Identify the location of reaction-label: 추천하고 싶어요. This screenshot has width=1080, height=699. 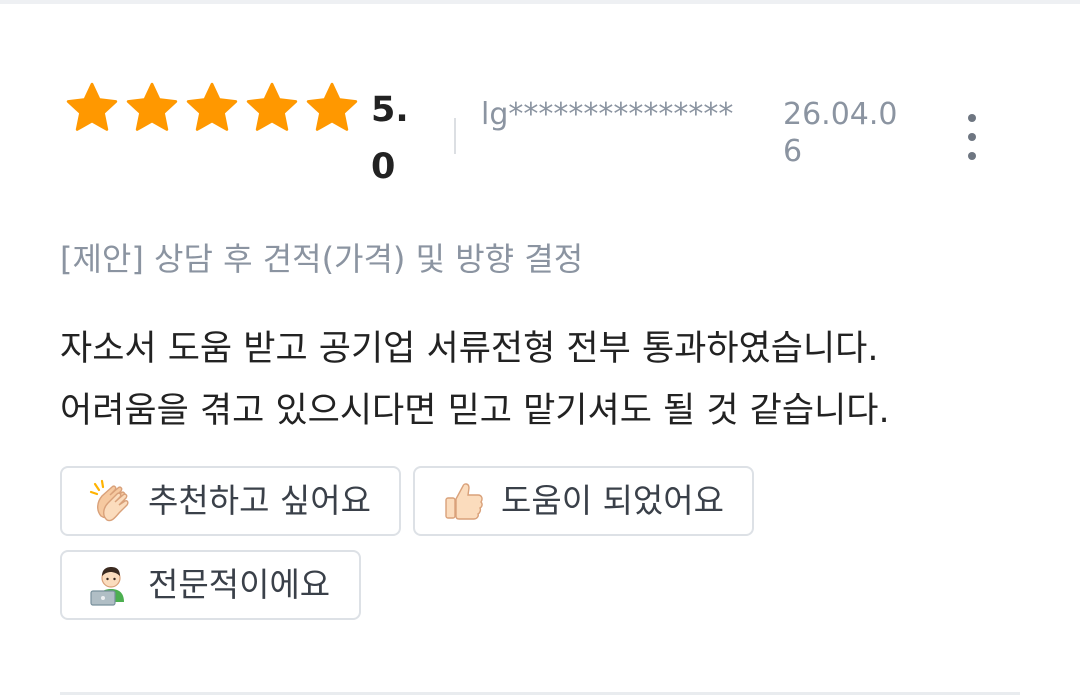
(260, 500).